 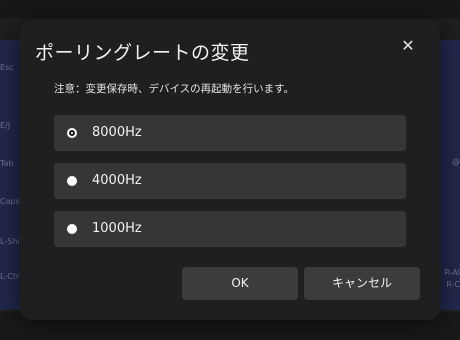 What do you see at coordinates (408, 46) in the screenshot?
I see `close-icon: ✕` at bounding box center [408, 46].